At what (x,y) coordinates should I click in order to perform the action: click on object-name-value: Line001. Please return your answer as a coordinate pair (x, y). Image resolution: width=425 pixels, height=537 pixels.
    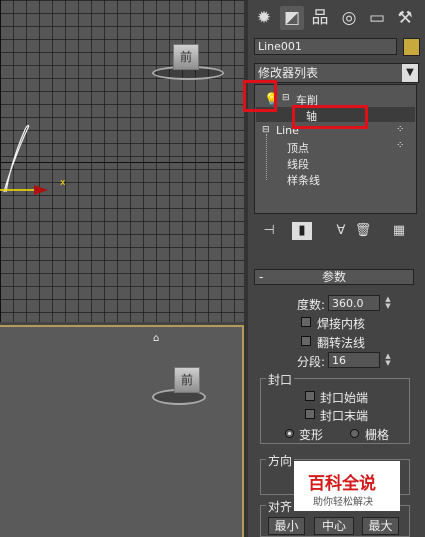
    Looking at the image, I should click on (280, 46).